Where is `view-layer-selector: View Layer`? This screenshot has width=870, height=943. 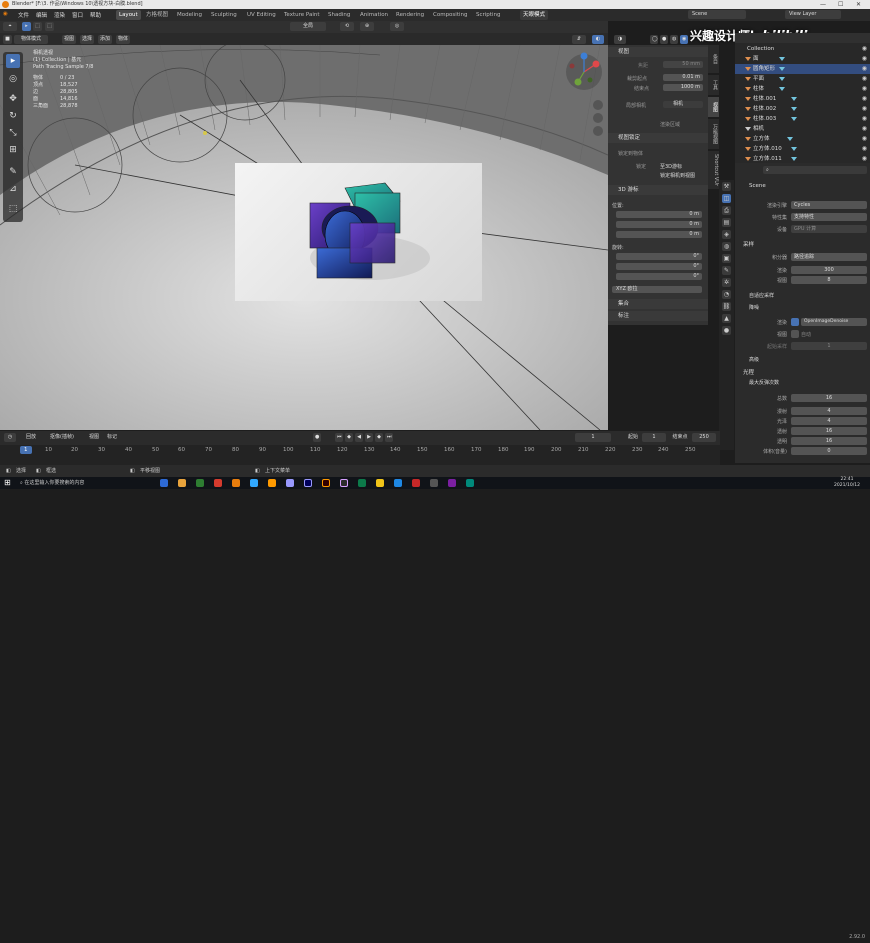
view-layer-selector: View Layer is located at coordinates (813, 14).